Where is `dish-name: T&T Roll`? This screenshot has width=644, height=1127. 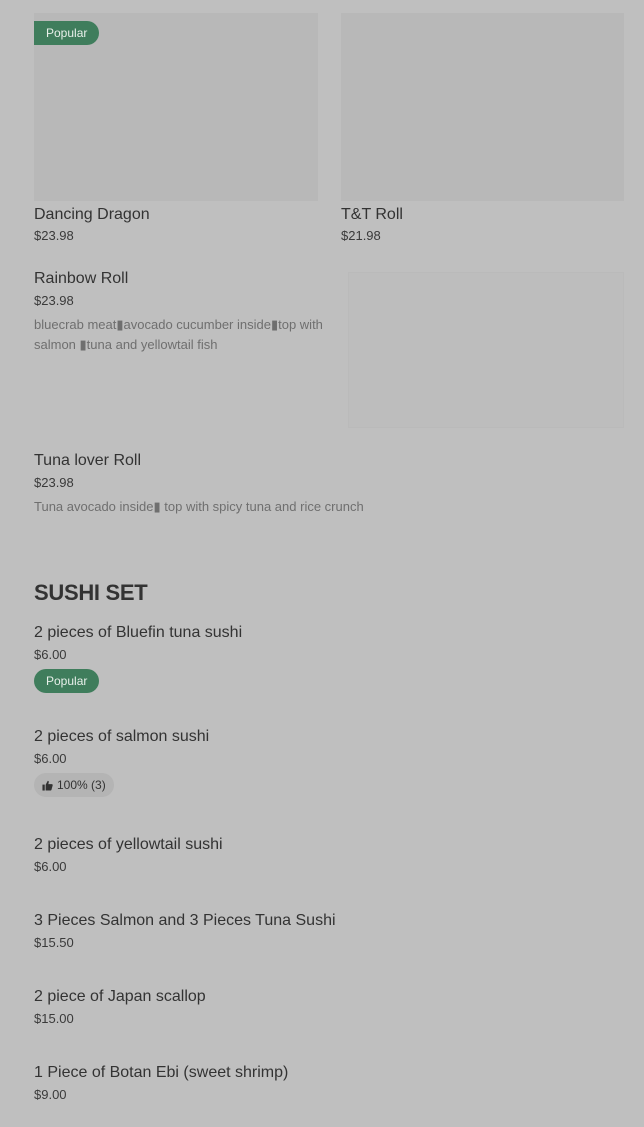
dish-name: T&T Roll is located at coordinates (372, 214).